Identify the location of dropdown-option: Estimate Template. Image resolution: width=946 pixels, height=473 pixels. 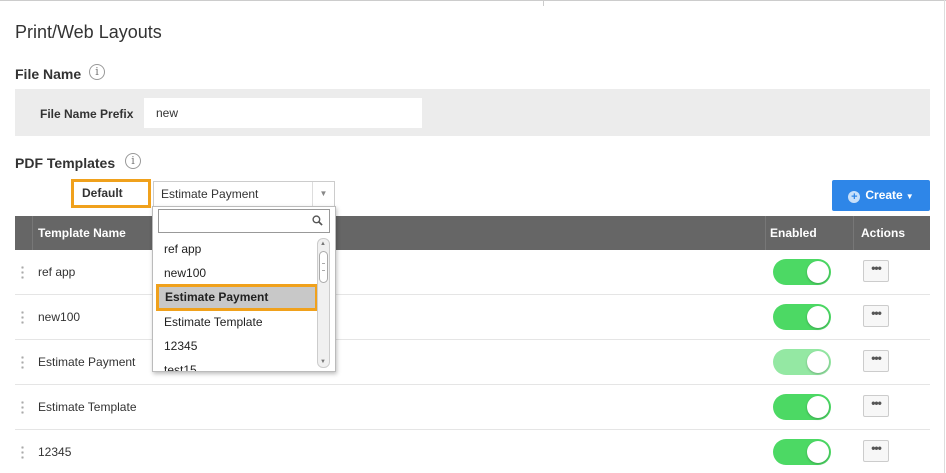
(213, 322).